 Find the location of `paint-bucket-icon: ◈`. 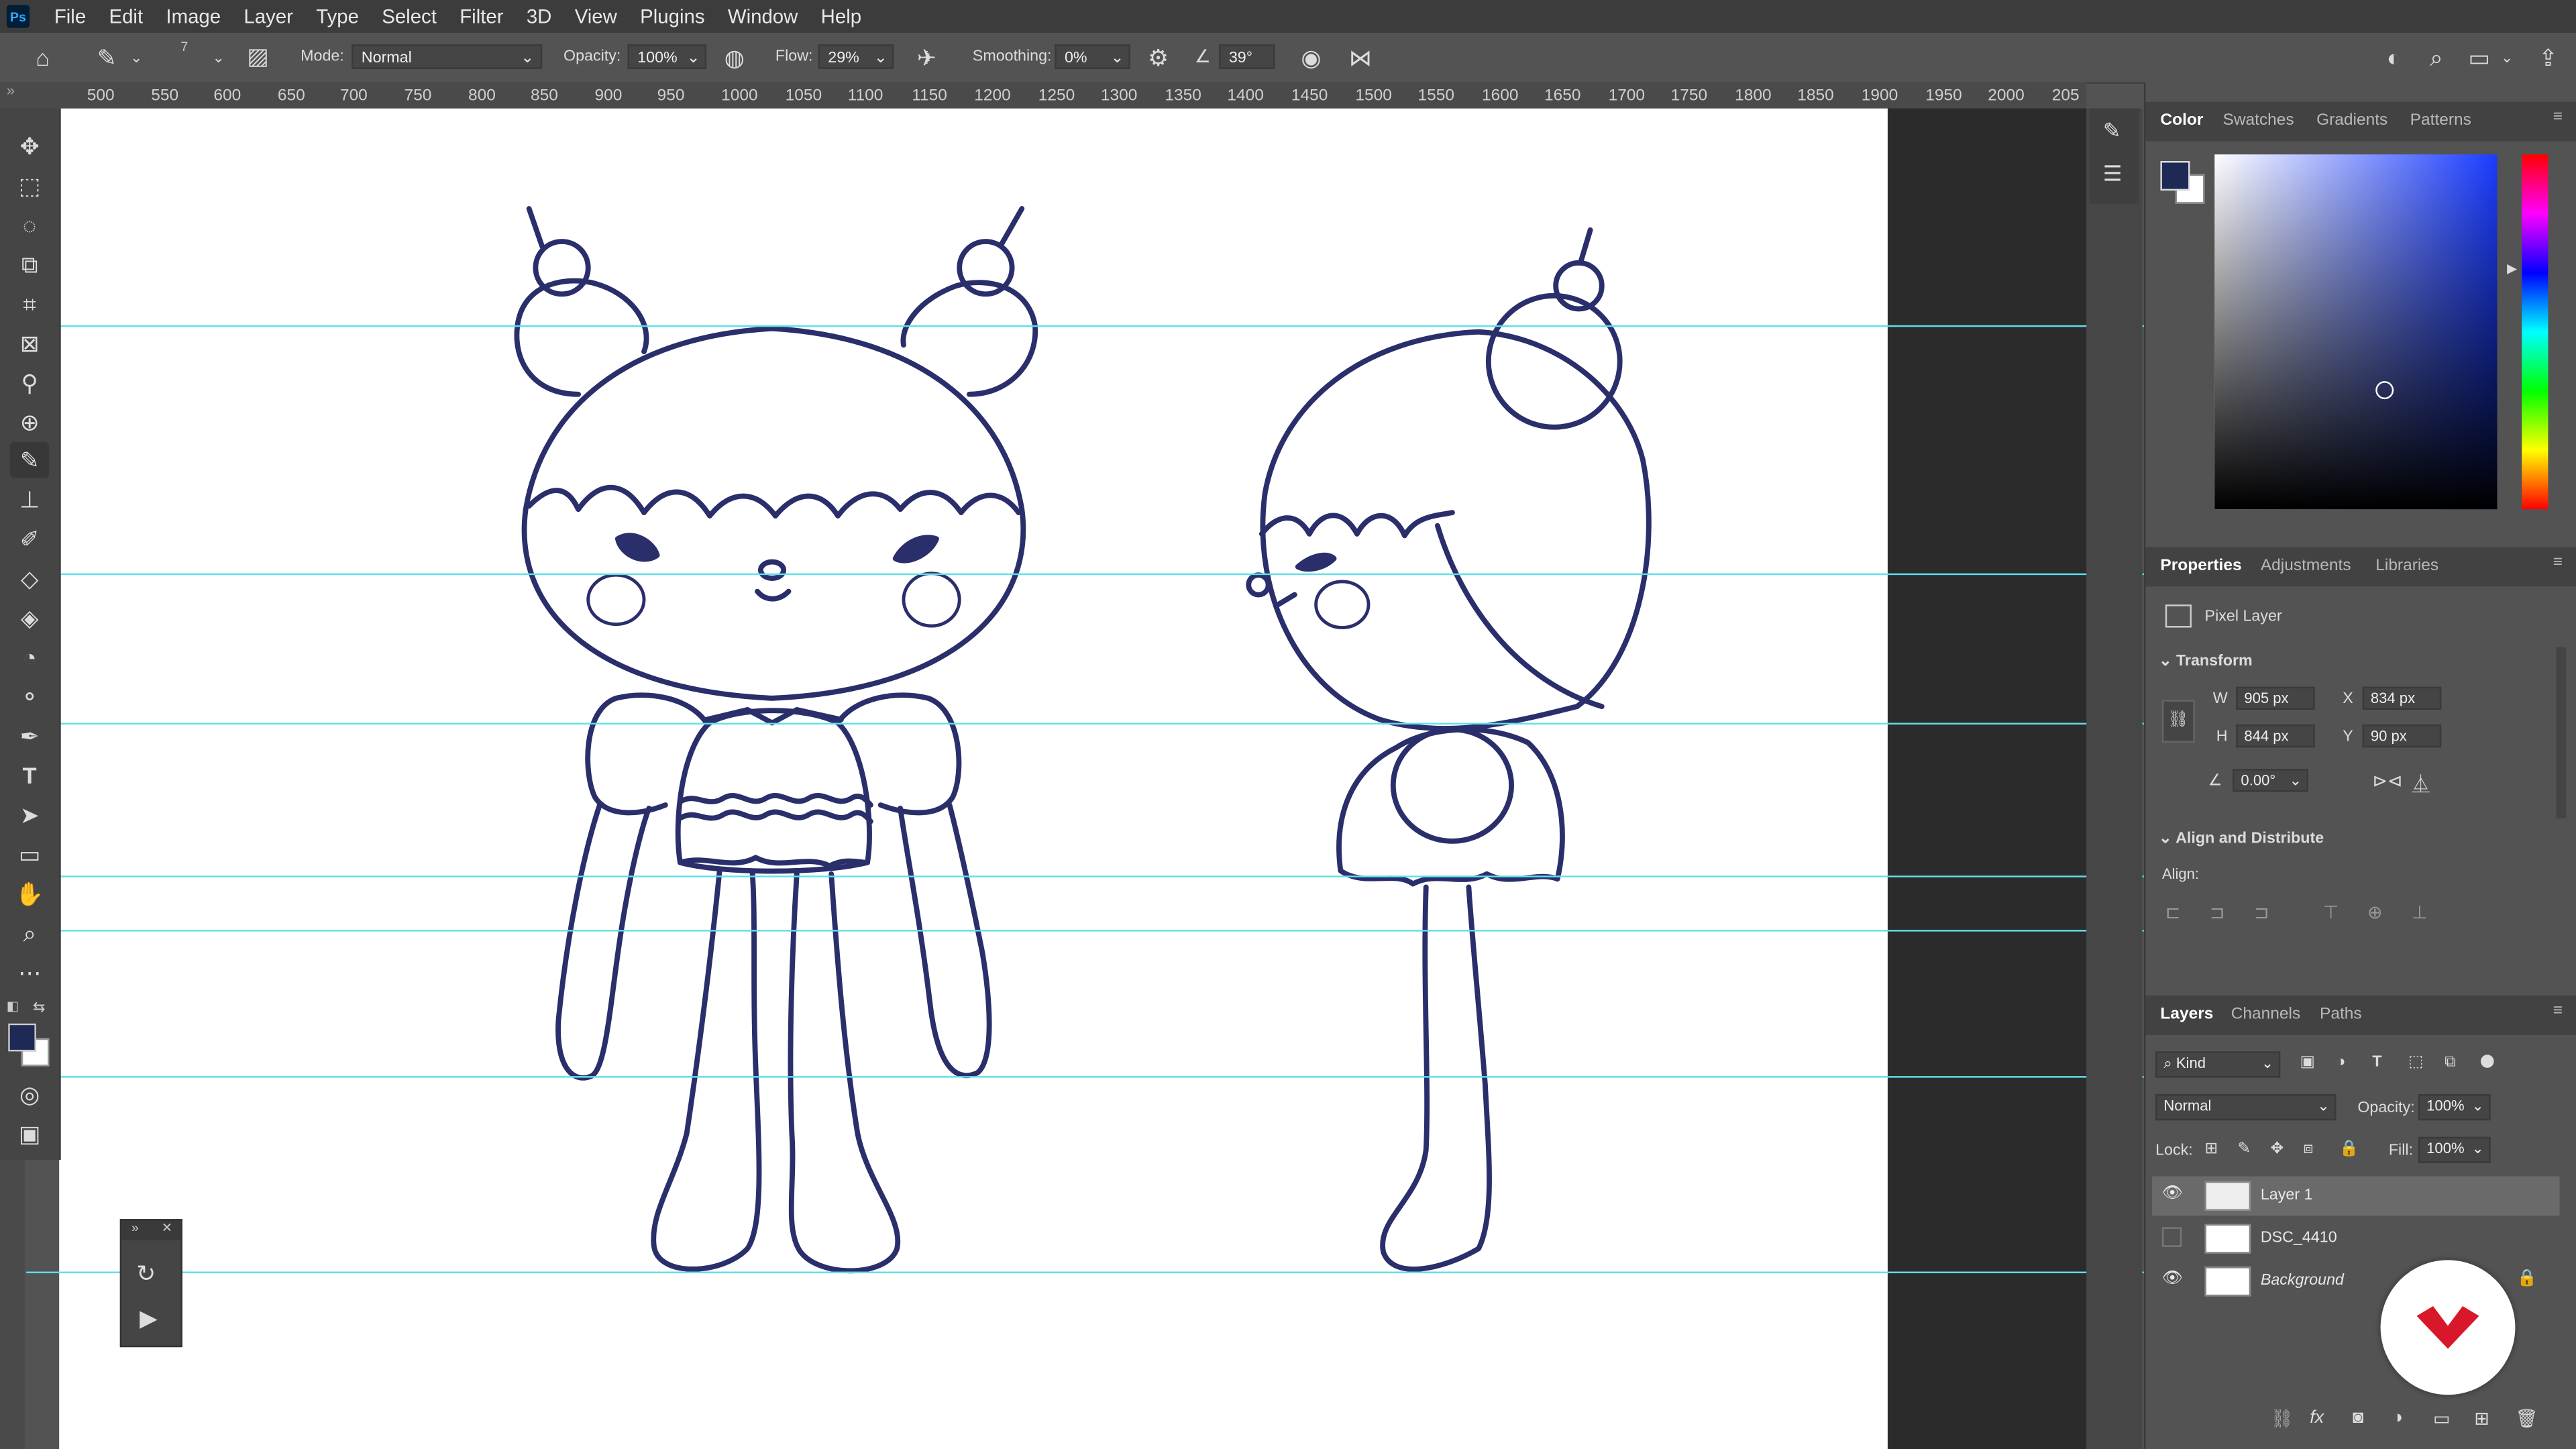

paint-bucket-icon: ◈ is located at coordinates (30, 618).